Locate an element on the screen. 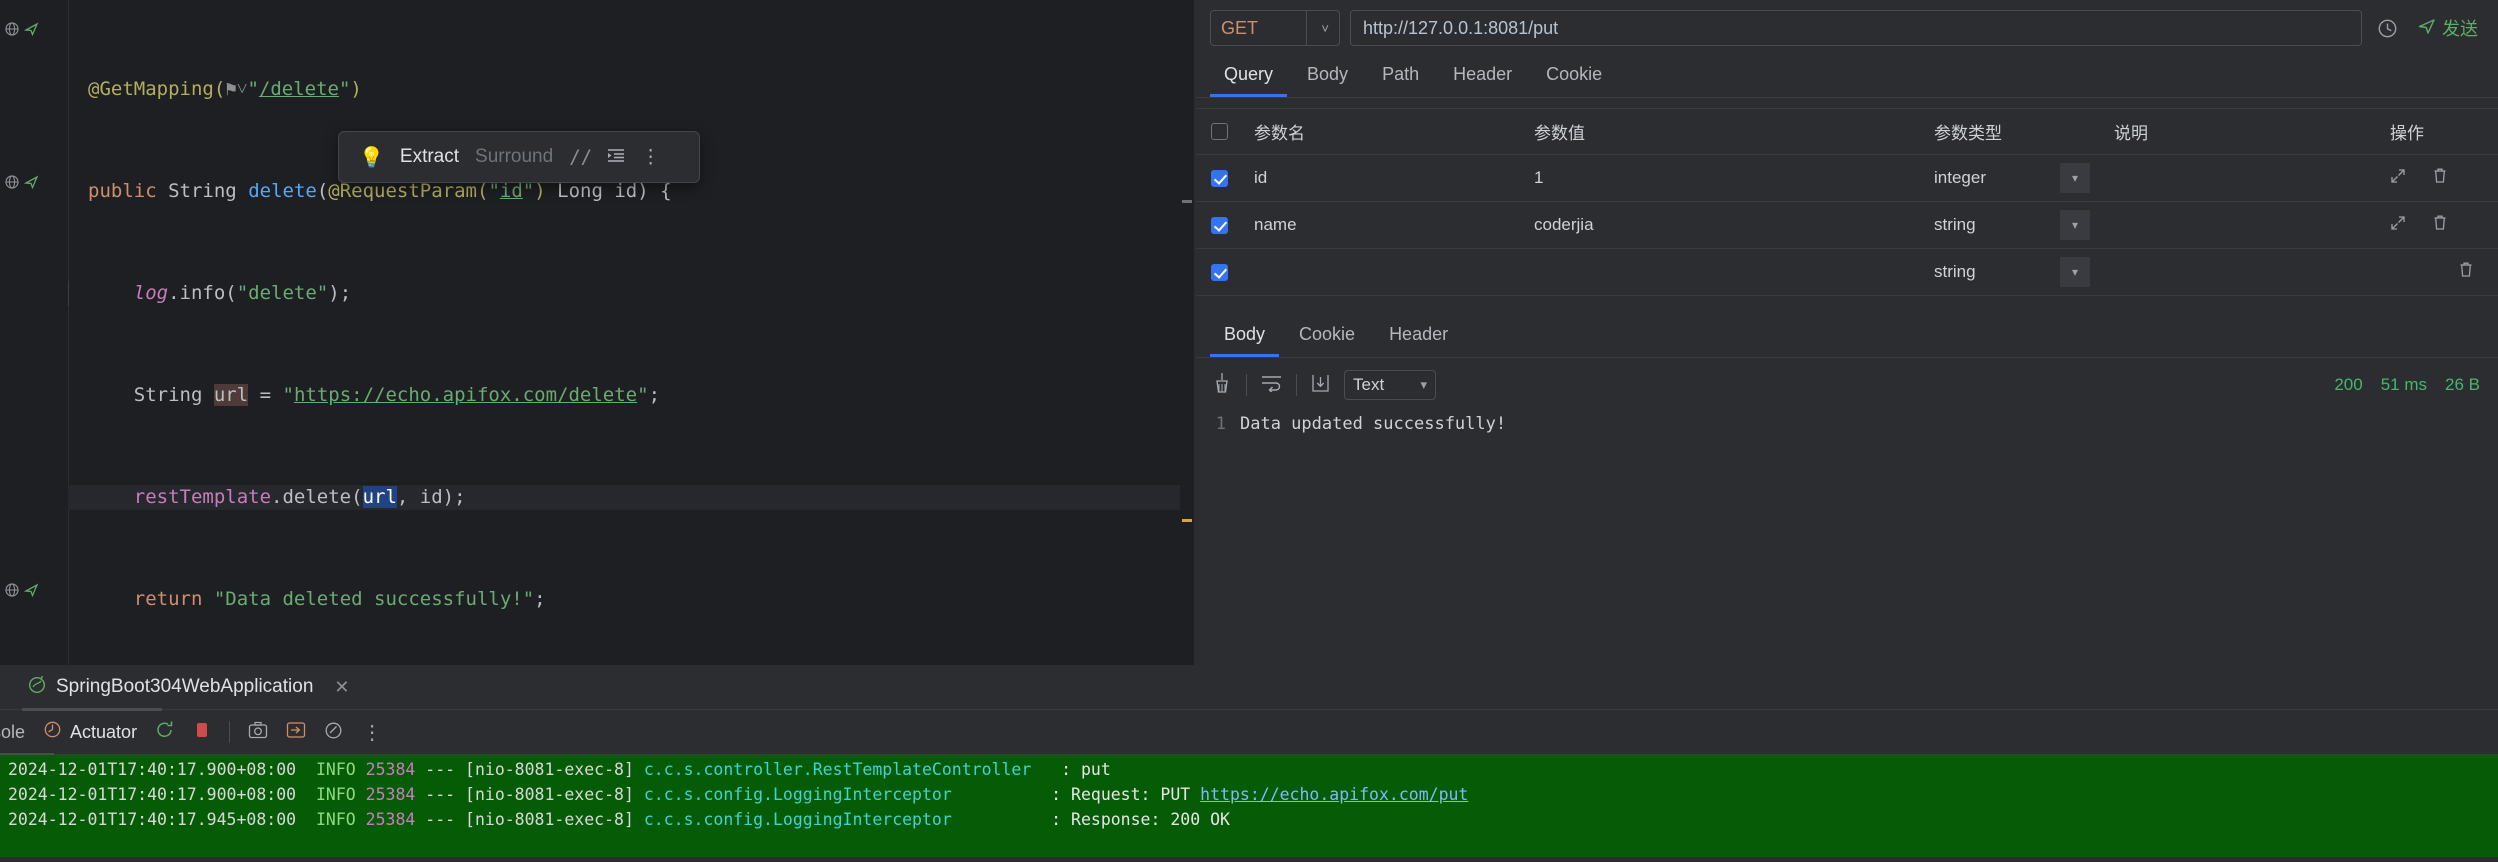  tab-response-body: Body is located at coordinates (1245, 335).